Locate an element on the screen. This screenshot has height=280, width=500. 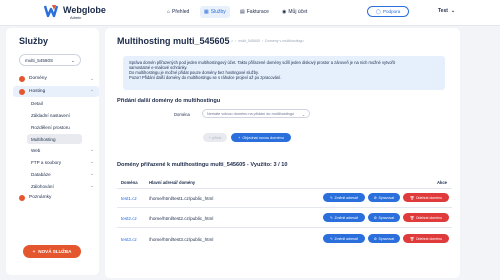
page-title: Multihosting multi_545605 is located at coordinates (173, 41).